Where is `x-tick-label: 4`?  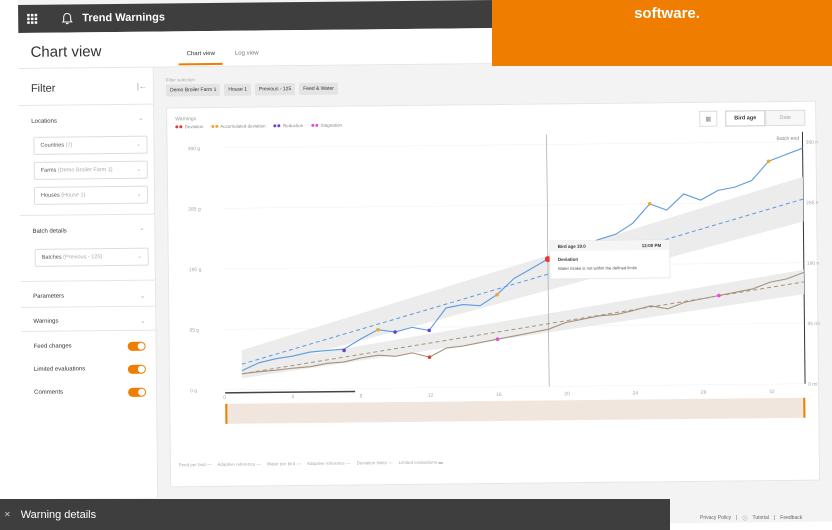
x-tick-label: 4 is located at coordinates (292, 397).